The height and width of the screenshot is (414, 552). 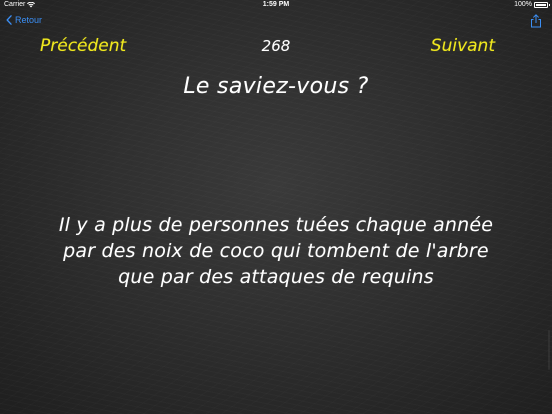 I want to click on chevron-left-icon, so click(x=9, y=20).